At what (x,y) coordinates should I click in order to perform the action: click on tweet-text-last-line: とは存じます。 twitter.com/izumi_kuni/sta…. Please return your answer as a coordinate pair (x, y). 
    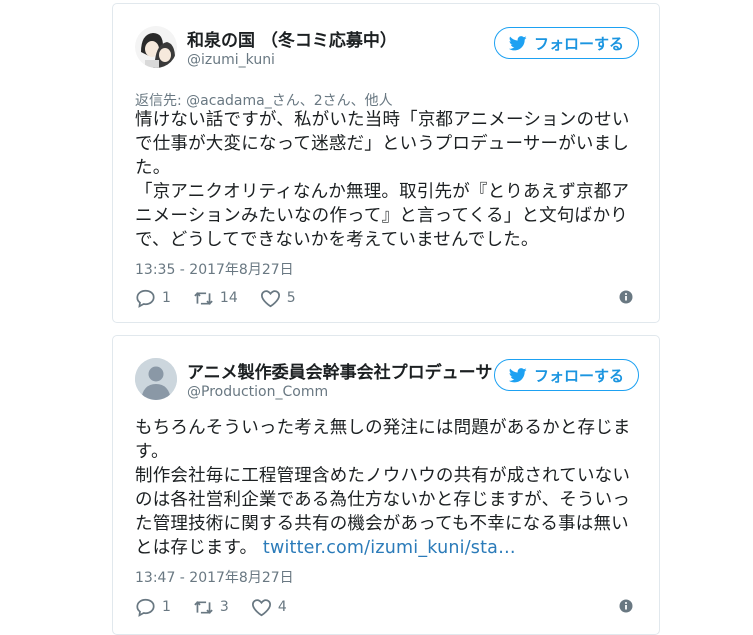
    Looking at the image, I should click on (387, 548).